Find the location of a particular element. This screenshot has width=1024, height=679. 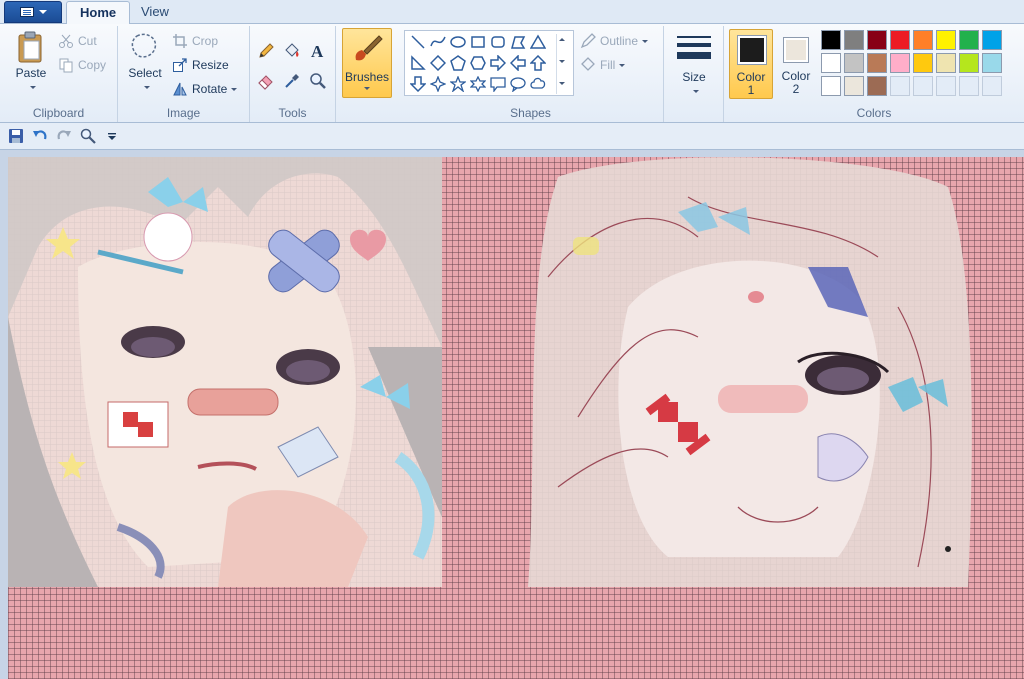

left-arrow-shape-icon is located at coordinates (518, 63).